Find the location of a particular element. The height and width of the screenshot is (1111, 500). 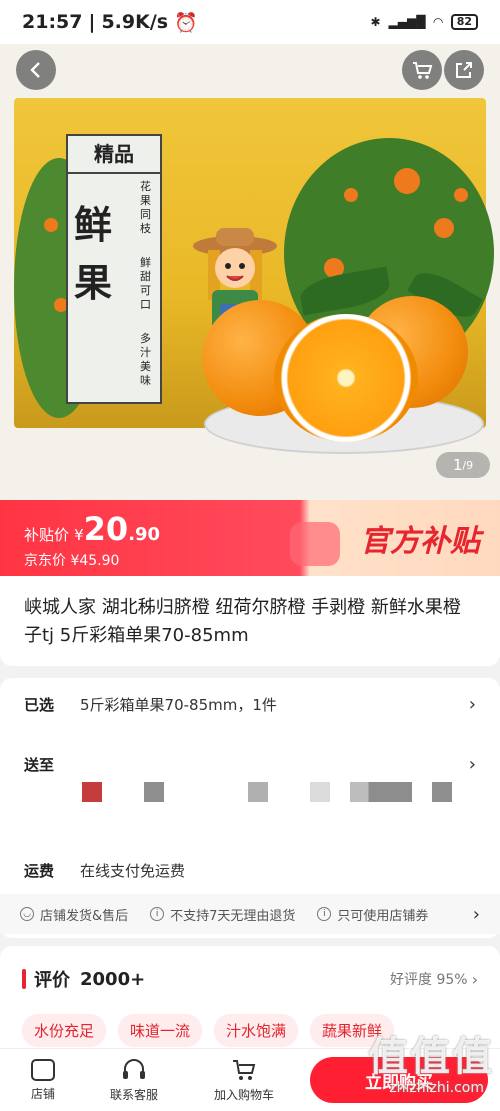

cart-button is located at coordinates (422, 70).